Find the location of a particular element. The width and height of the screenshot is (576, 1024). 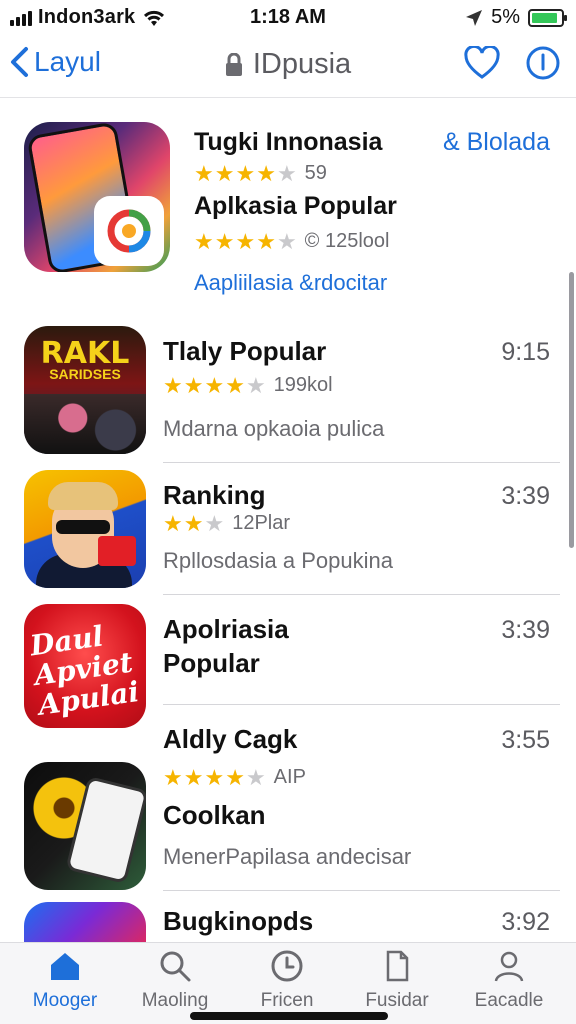

search-icon is located at coordinates (175, 966).